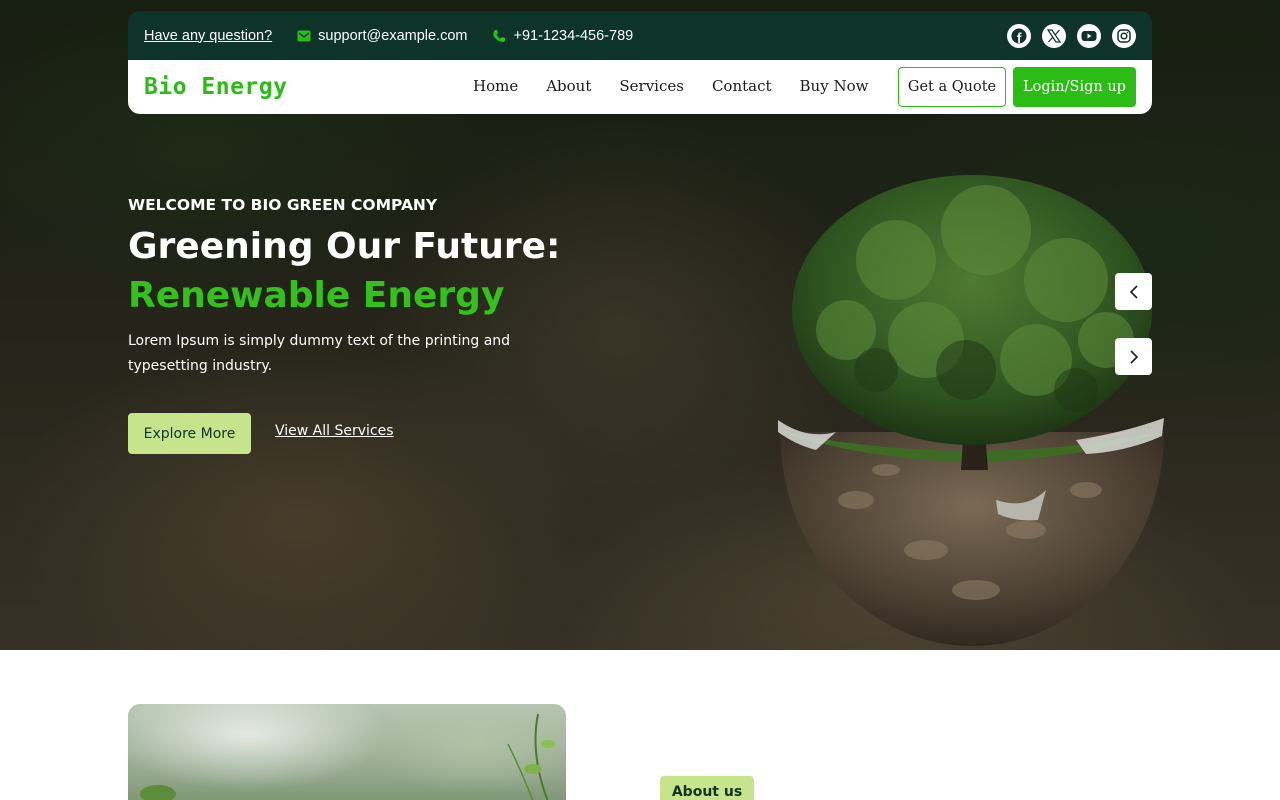  What do you see at coordinates (316, 295) in the screenshot?
I see `hero-headline-highlight: Renewable Energy` at bounding box center [316, 295].